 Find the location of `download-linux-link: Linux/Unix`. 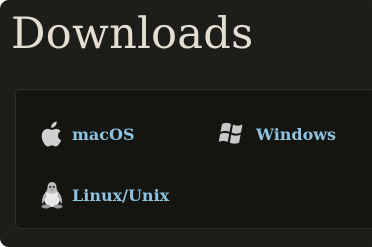

download-linux-link: Linux/Unix is located at coordinates (104, 195).